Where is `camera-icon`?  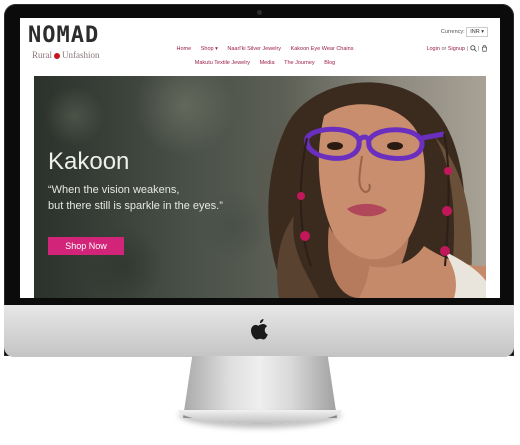 camera-icon is located at coordinates (259, 12).